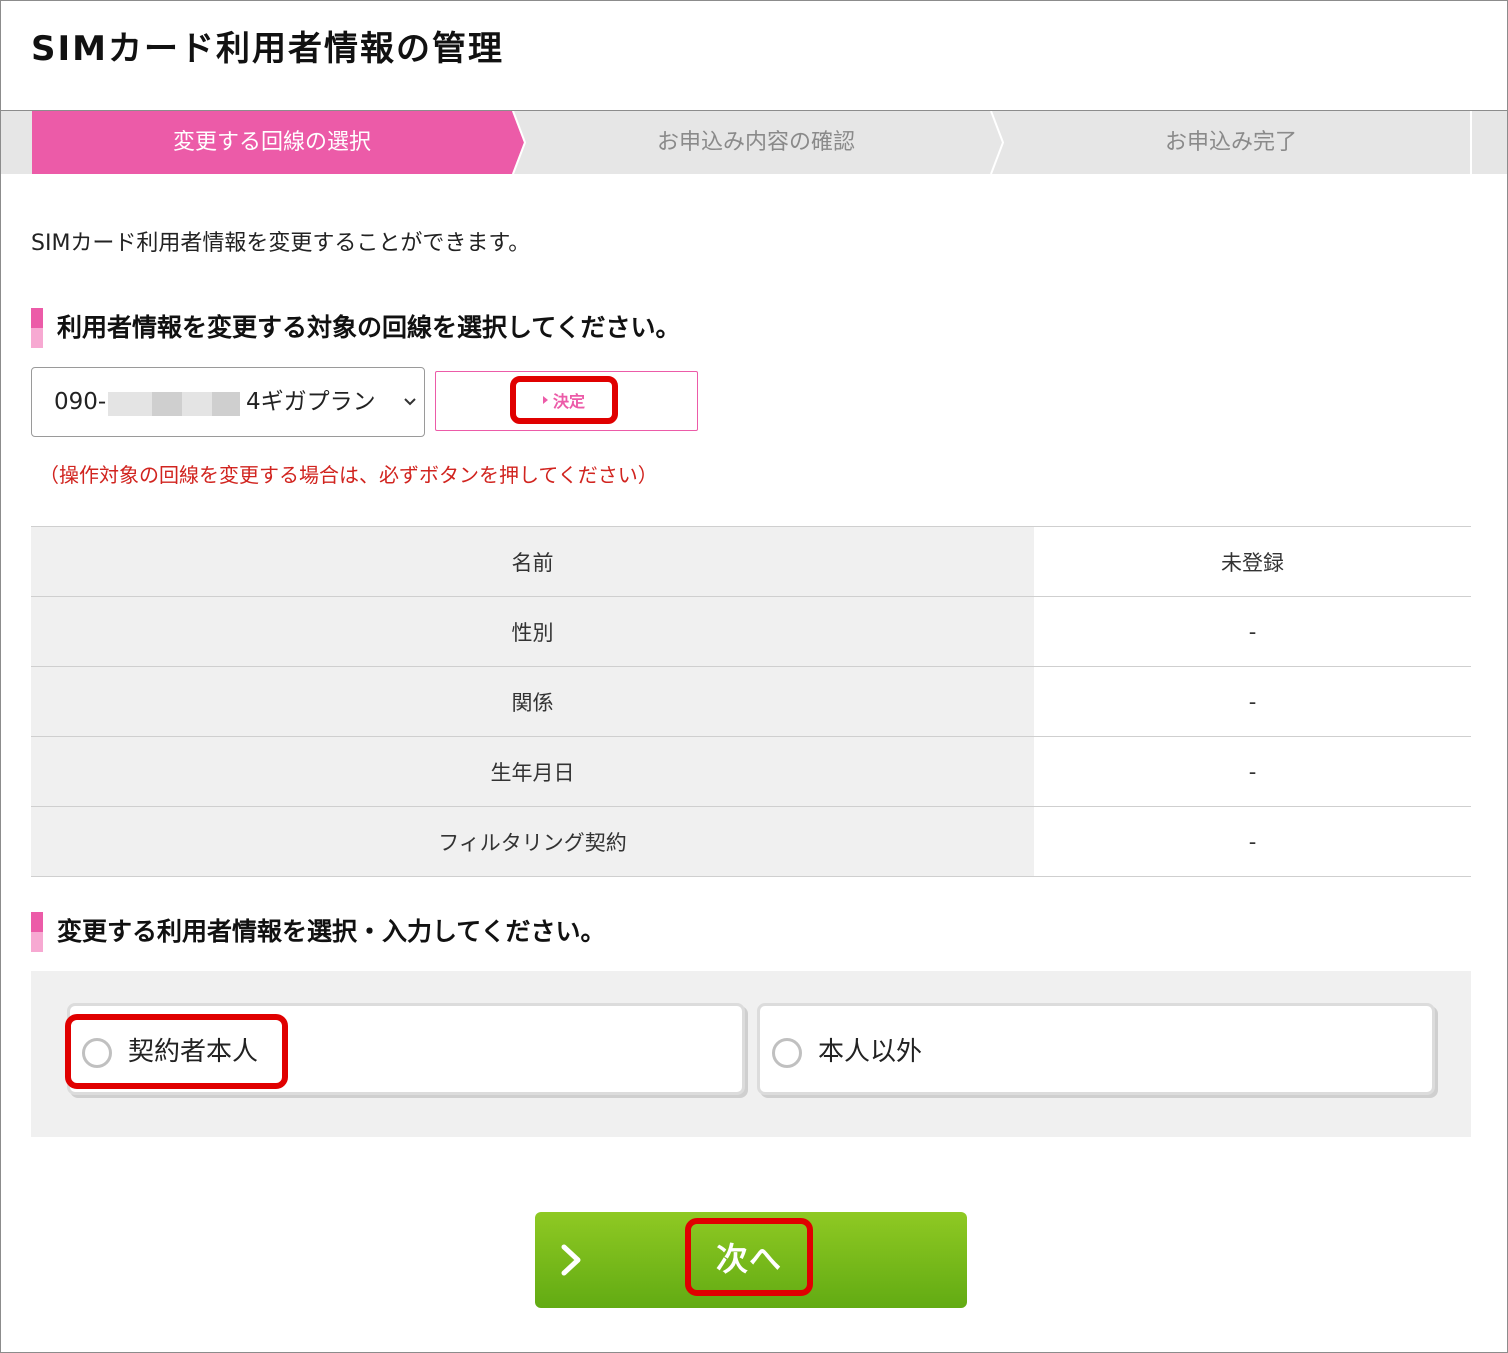 This screenshot has height=1353, width=1508. I want to click on table-row: 名前 未登録, so click(751, 561).